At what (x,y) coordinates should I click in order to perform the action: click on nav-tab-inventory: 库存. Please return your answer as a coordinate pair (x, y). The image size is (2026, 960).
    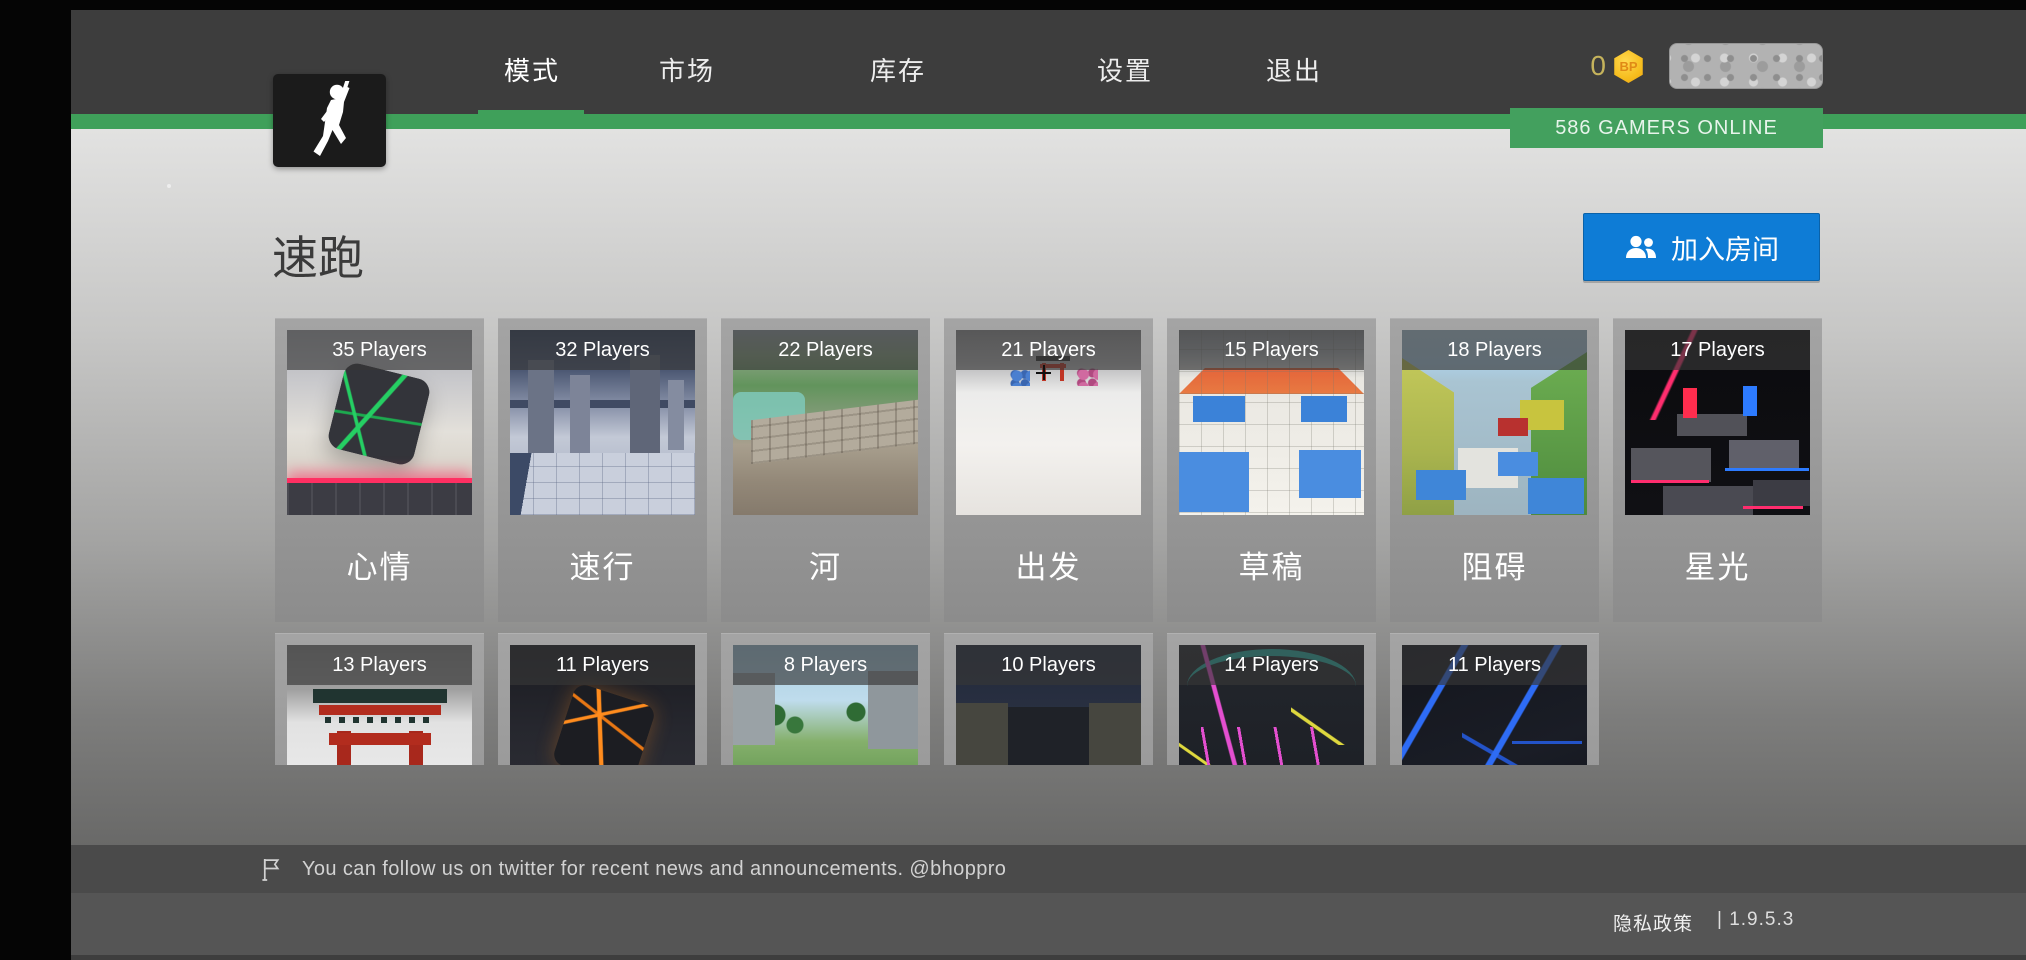
    Looking at the image, I should click on (898, 69).